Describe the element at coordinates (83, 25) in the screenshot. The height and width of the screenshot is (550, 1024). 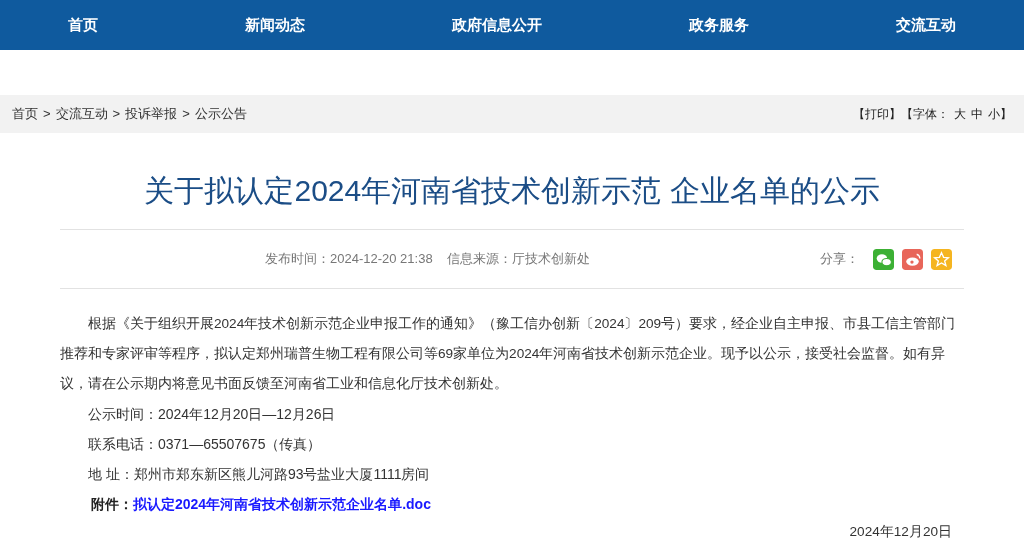
I see `nav-link: 首页` at that location.